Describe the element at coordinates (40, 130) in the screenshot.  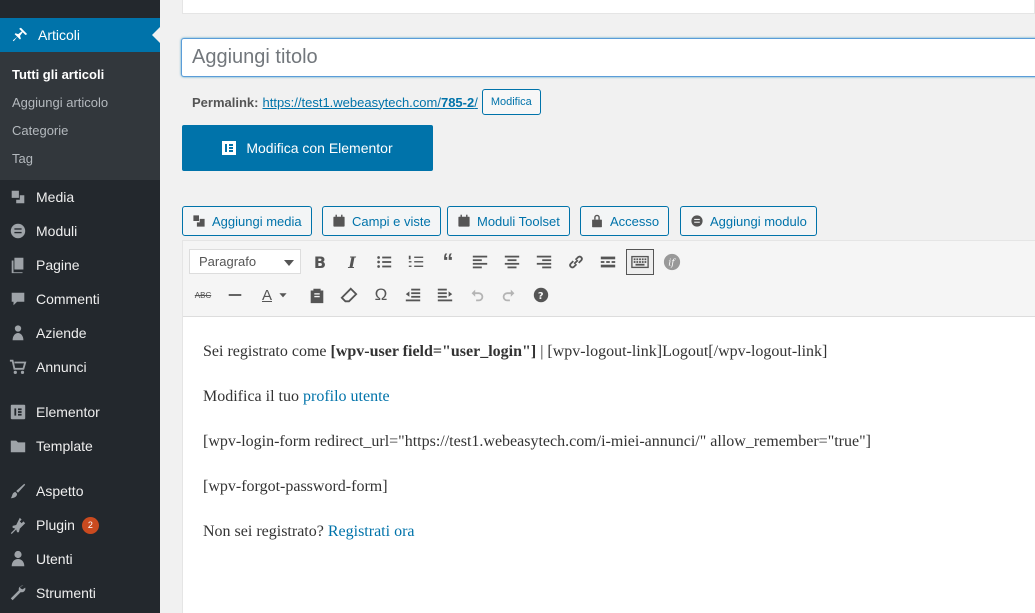
I see `submenu-item-categorie: Categorie` at that location.